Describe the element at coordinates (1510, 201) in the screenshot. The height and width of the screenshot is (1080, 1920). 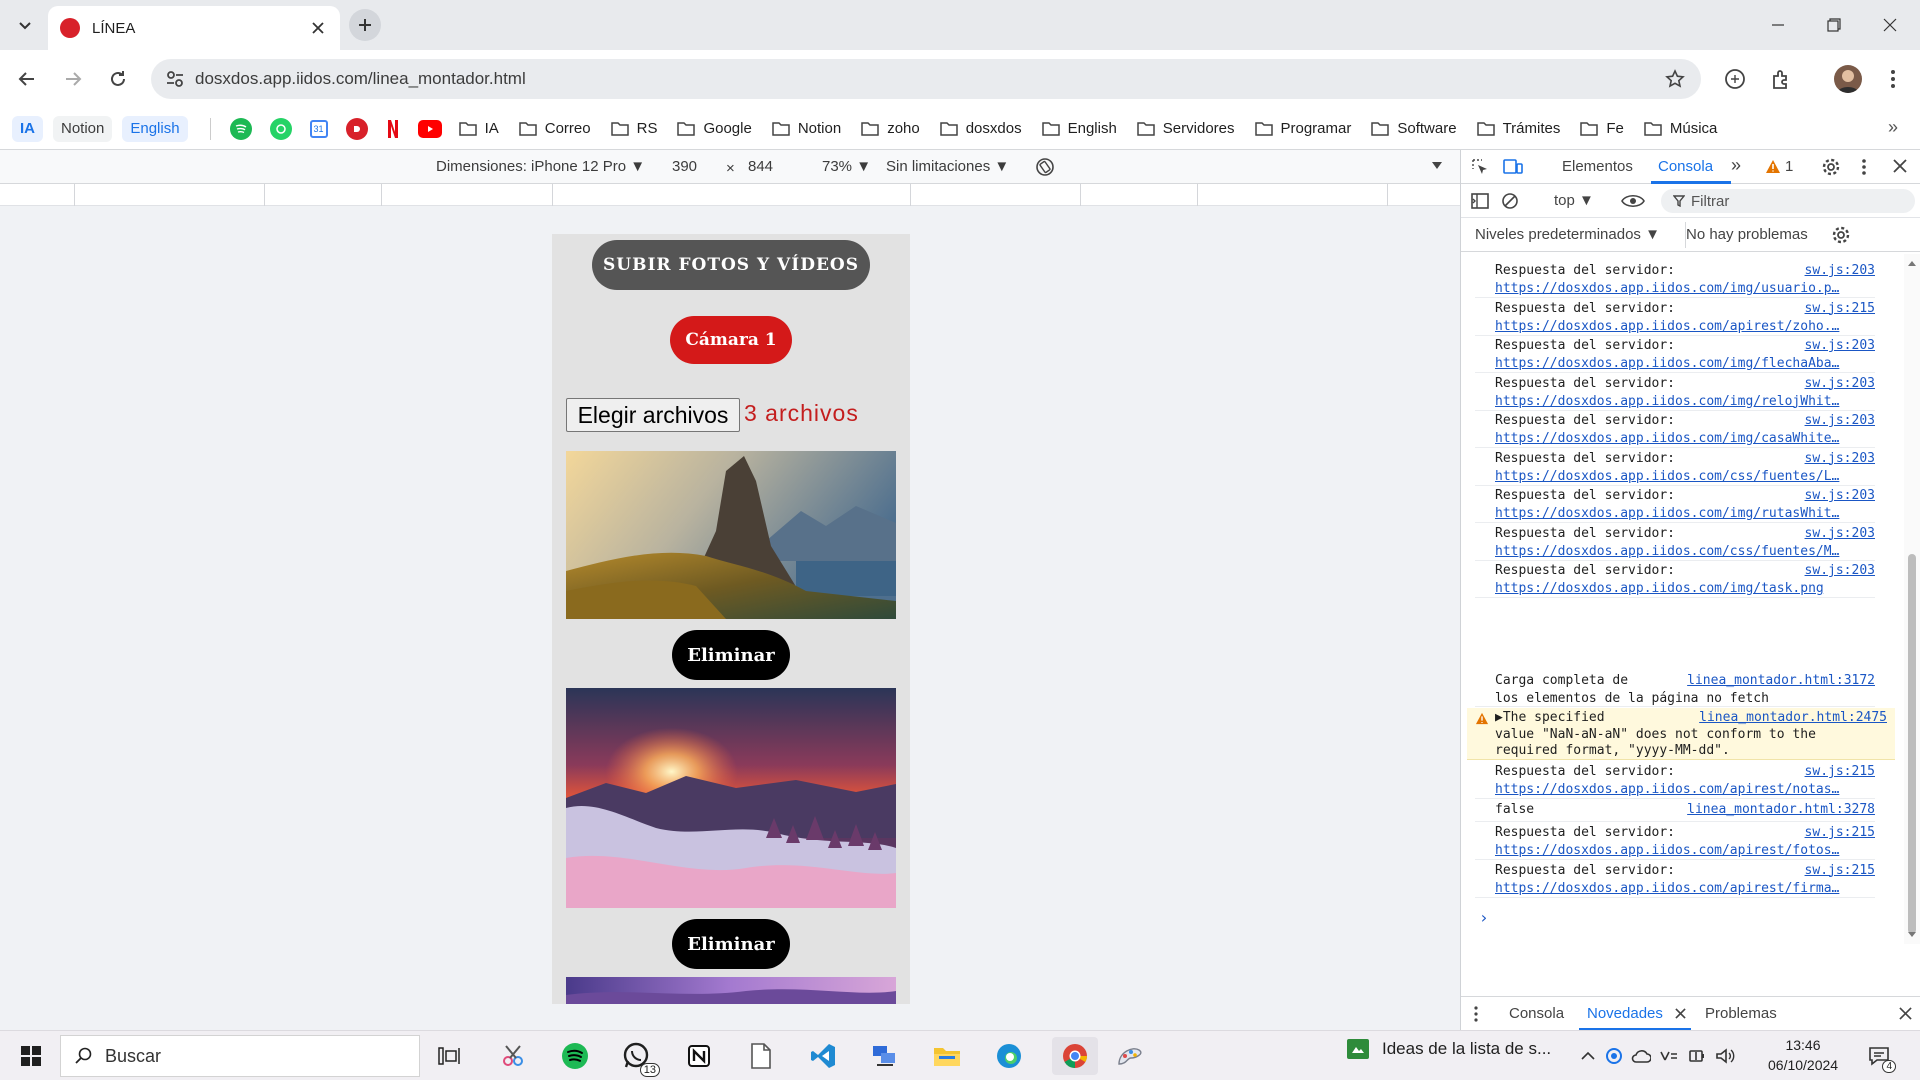
I see `clear-console-icon` at that location.